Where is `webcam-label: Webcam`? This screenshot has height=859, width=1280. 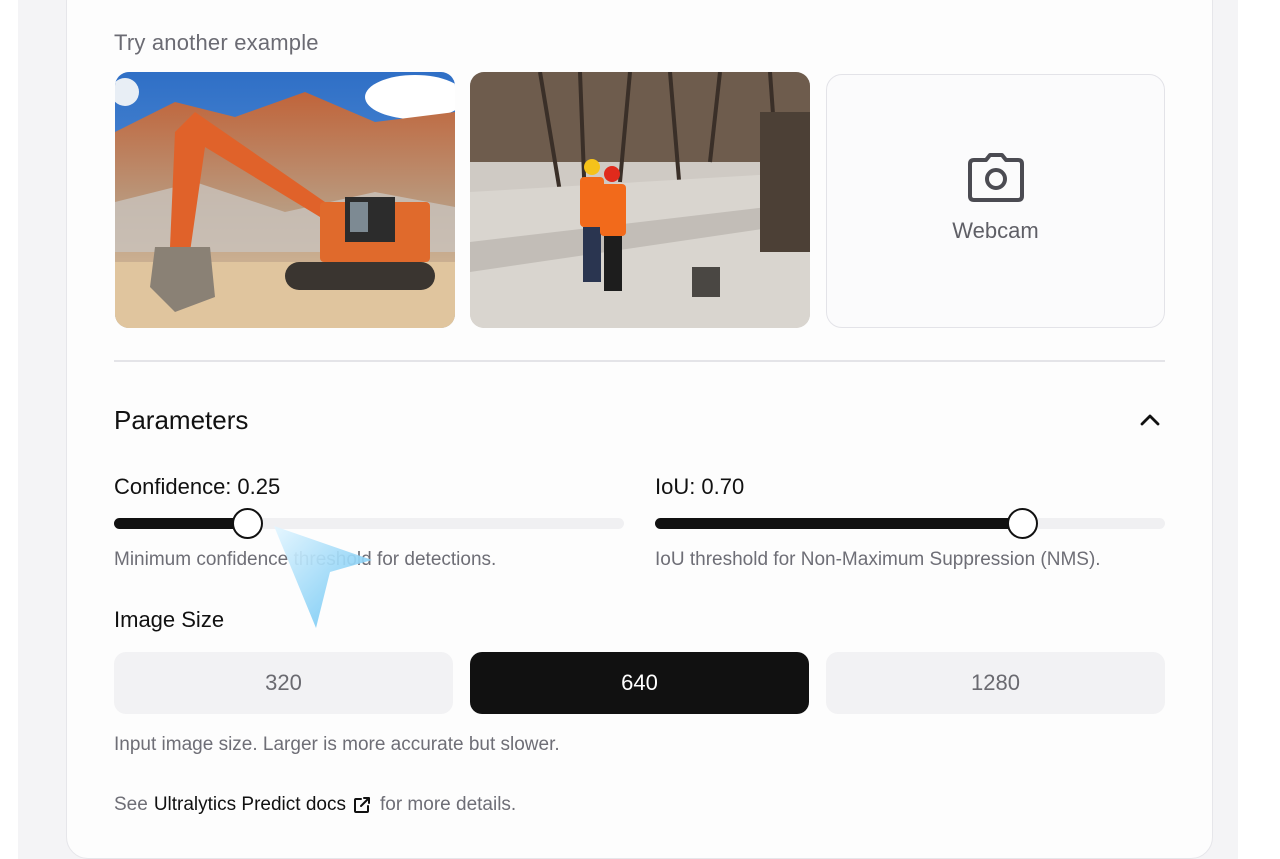
webcam-label: Webcam is located at coordinates (995, 230).